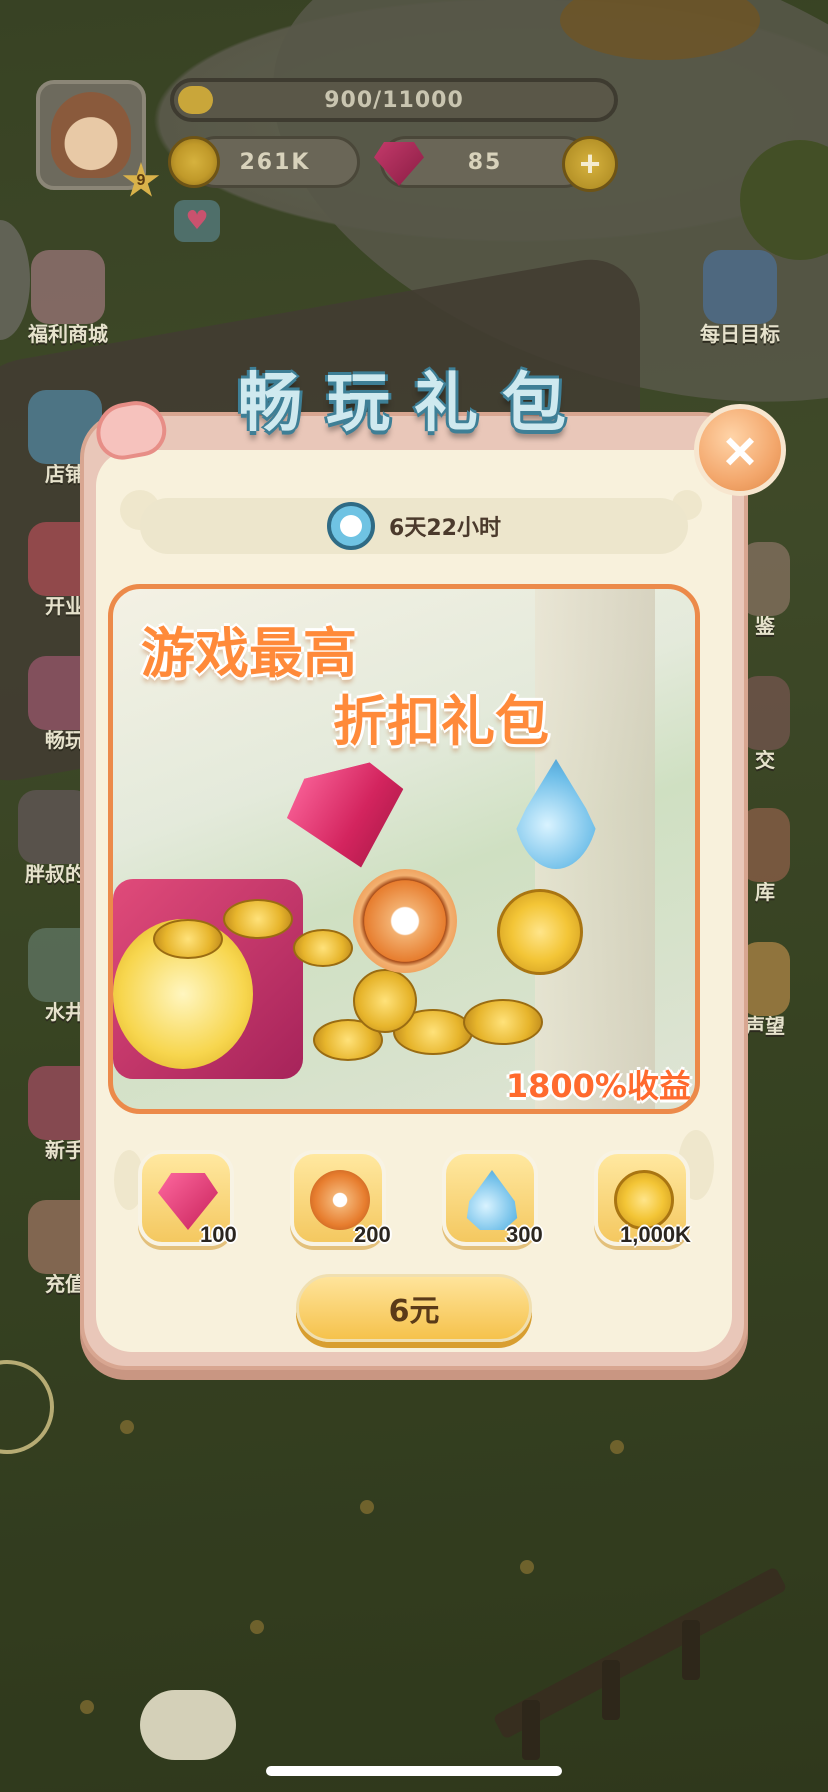 This screenshot has height=1792, width=828. I want to click on reward-quantity: 100, so click(218, 1234).